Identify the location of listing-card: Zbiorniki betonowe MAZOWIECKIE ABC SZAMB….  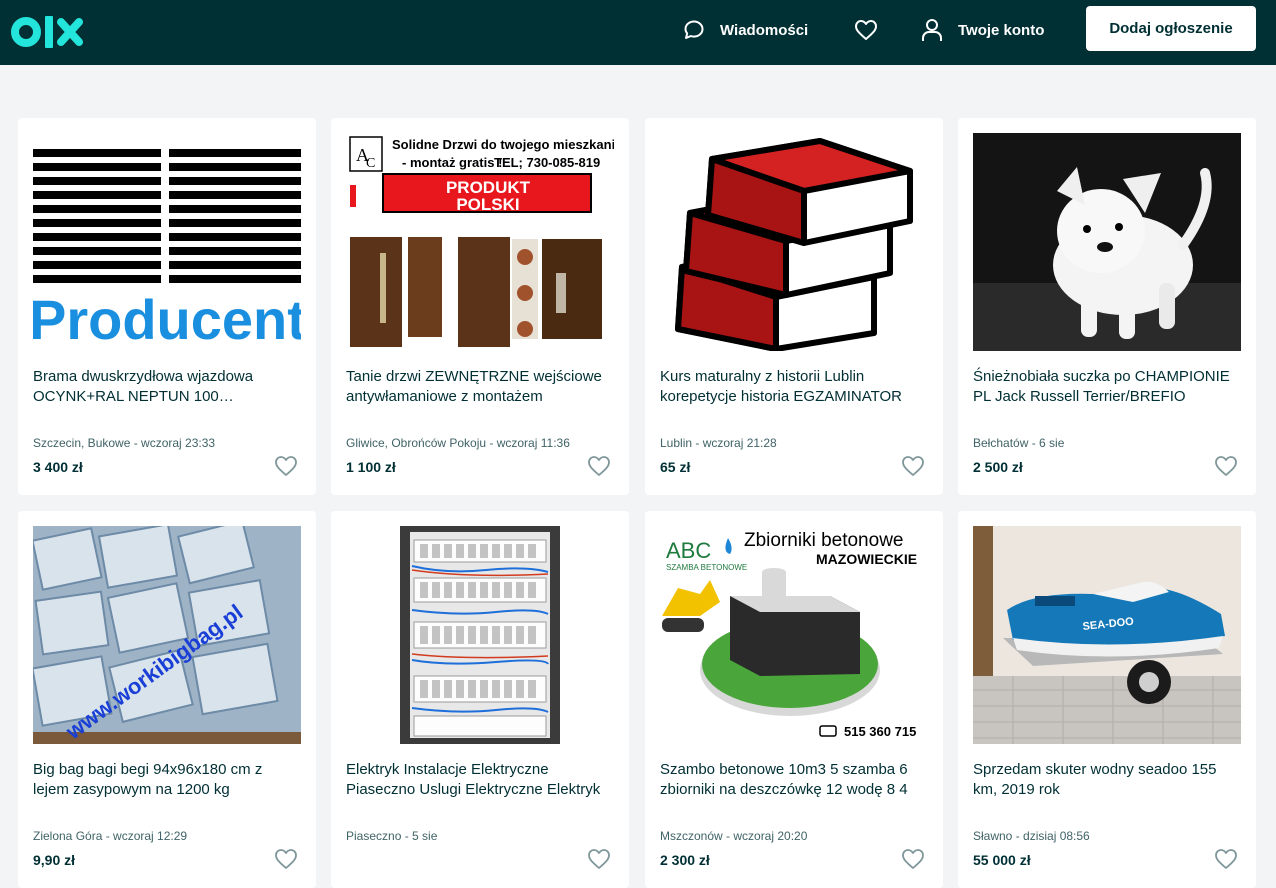
(794, 699).